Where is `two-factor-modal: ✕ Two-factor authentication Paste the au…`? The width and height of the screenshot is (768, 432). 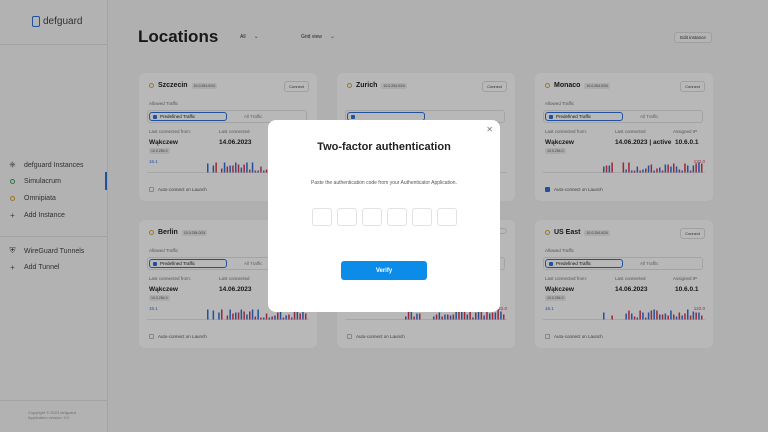 two-factor-modal: ✕ Two-factor authentication Paste the au… is located at coordinates (384, 216).